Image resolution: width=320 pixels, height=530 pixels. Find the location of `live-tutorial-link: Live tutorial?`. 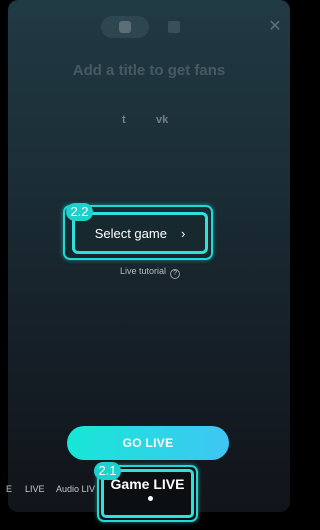

live-tutorial-link: Live tutorial? is located at coordinates (150, 272).